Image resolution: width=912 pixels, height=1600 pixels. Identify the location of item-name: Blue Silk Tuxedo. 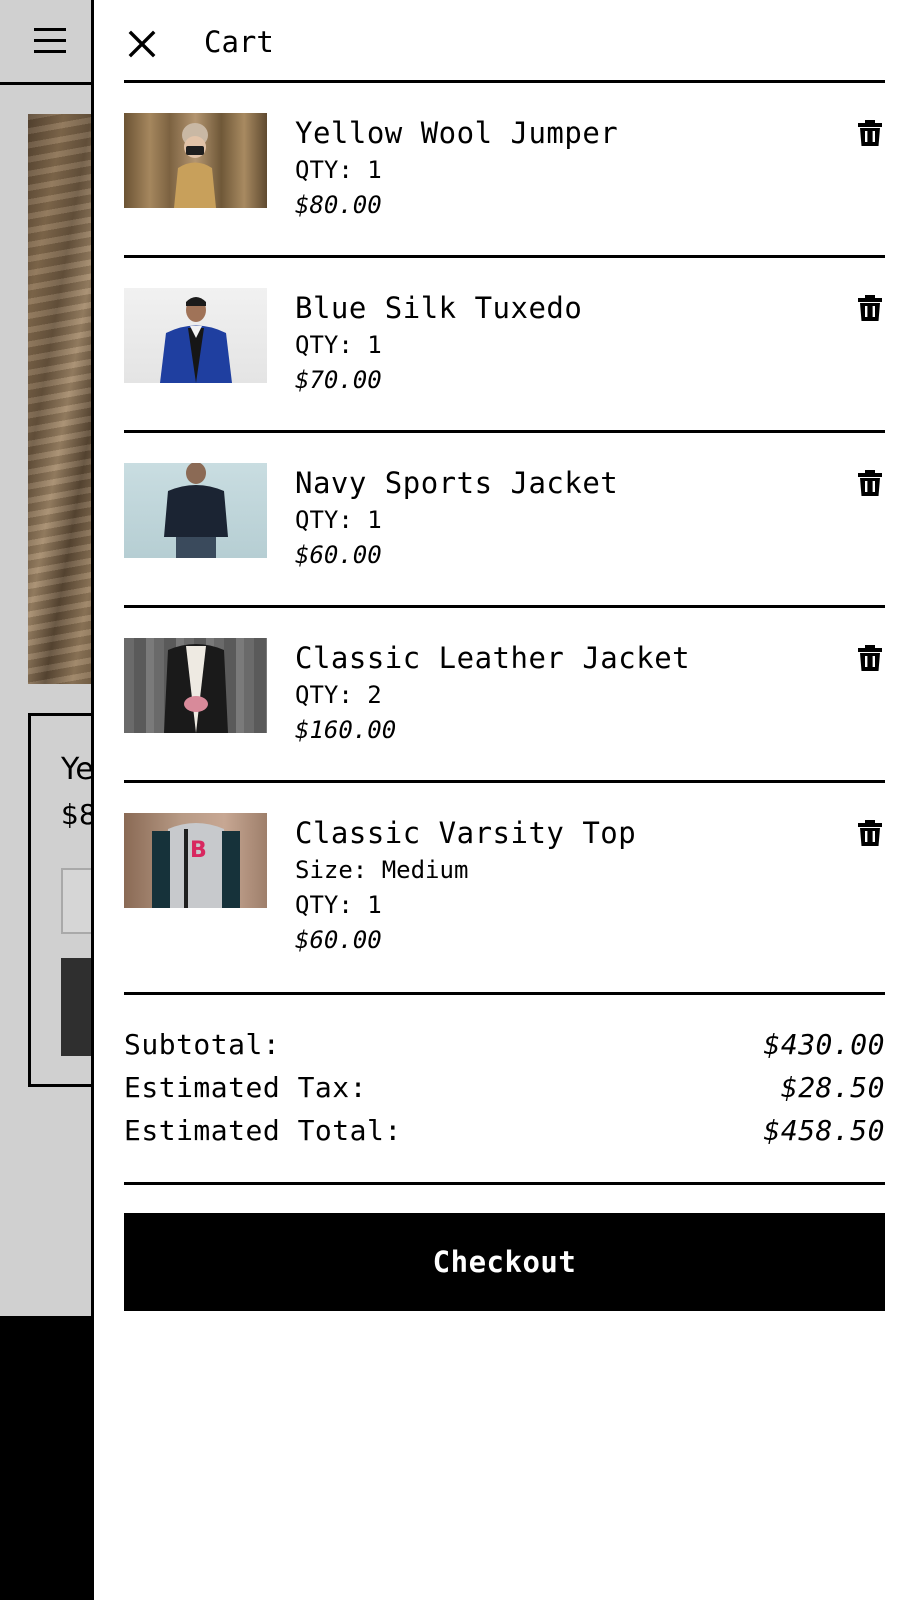
(438, 308).